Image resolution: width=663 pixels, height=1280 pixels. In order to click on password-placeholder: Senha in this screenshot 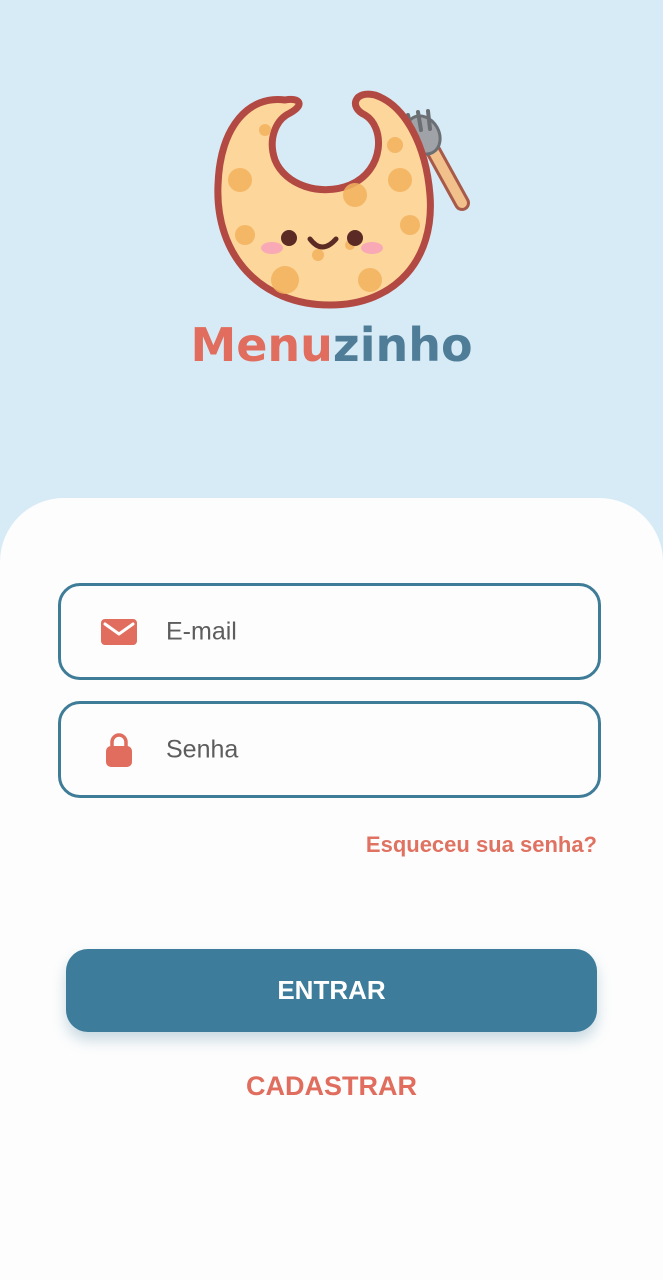, I will do `click(202, 749)`.